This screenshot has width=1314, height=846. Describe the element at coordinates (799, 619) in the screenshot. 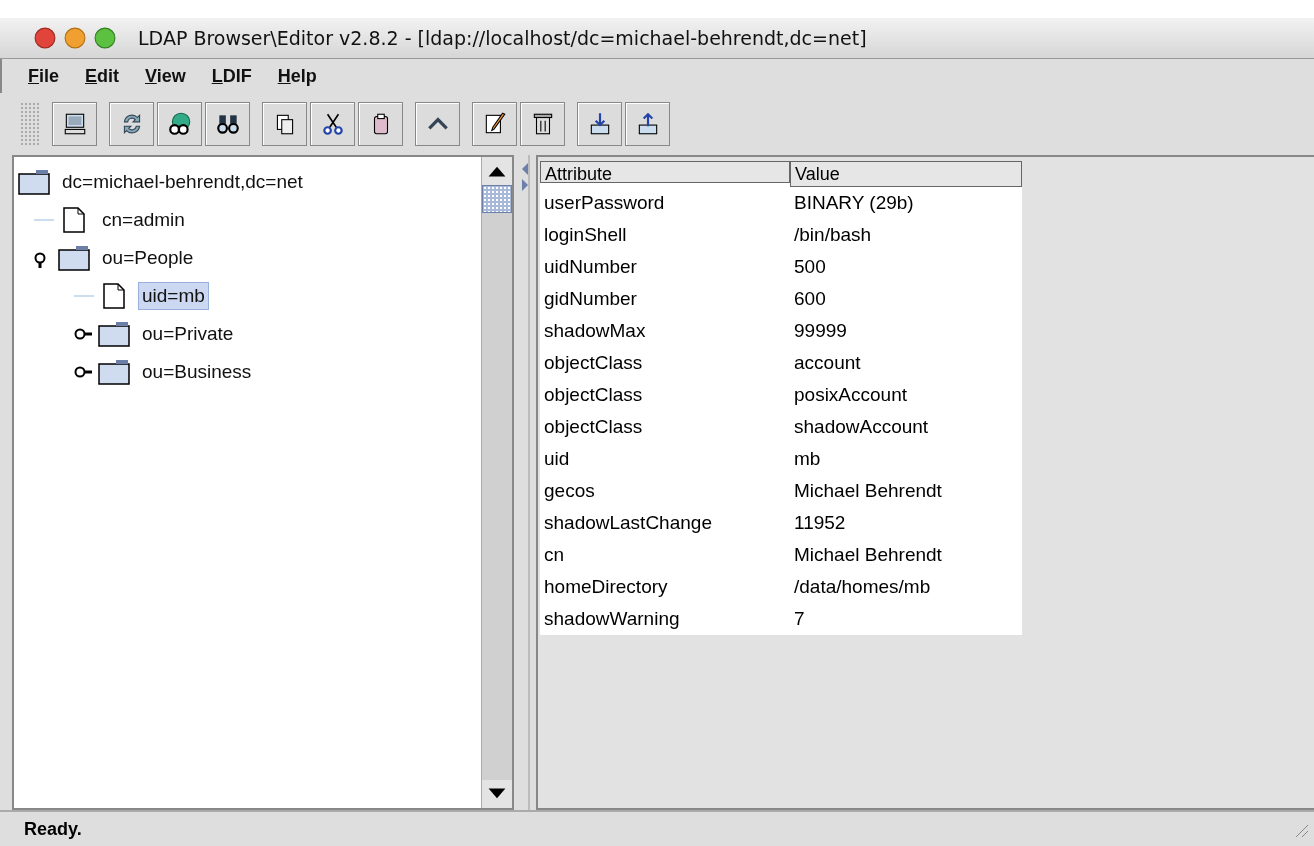

I see `table-cell-text: 7` at that location.